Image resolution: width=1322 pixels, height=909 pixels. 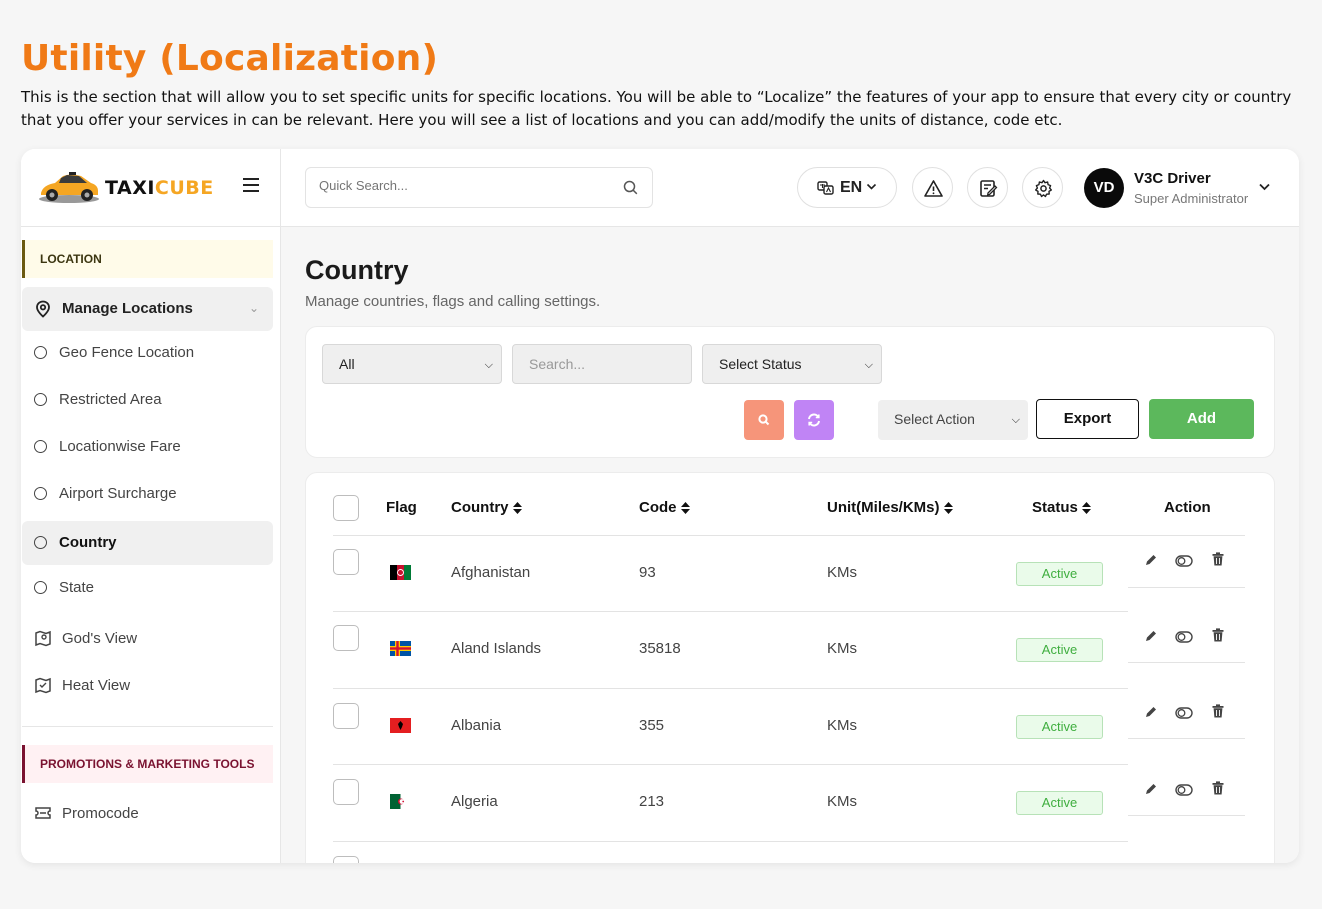 I want to click on sidebar-item-heat-view: Heat View, so click(x=147, y=686).